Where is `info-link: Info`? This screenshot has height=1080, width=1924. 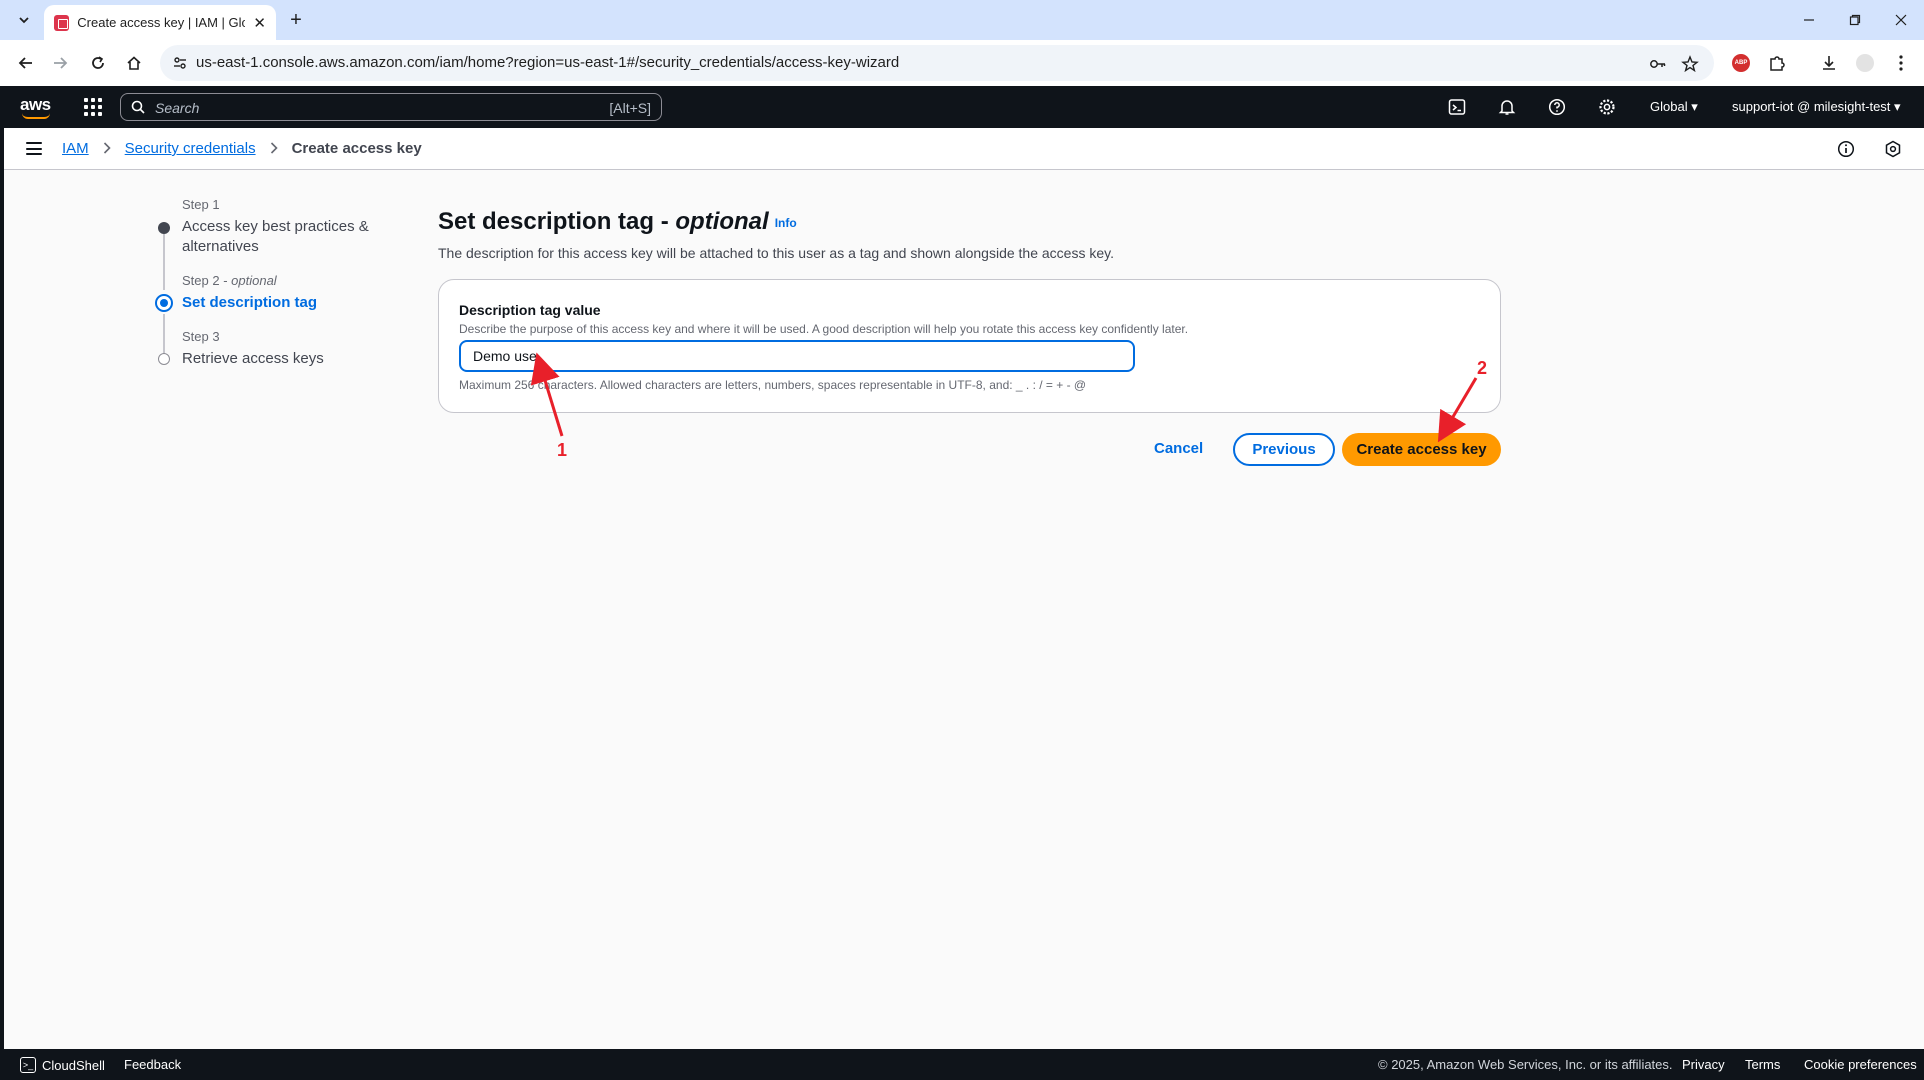
info-link: Info is located at coordinates (786, 223).